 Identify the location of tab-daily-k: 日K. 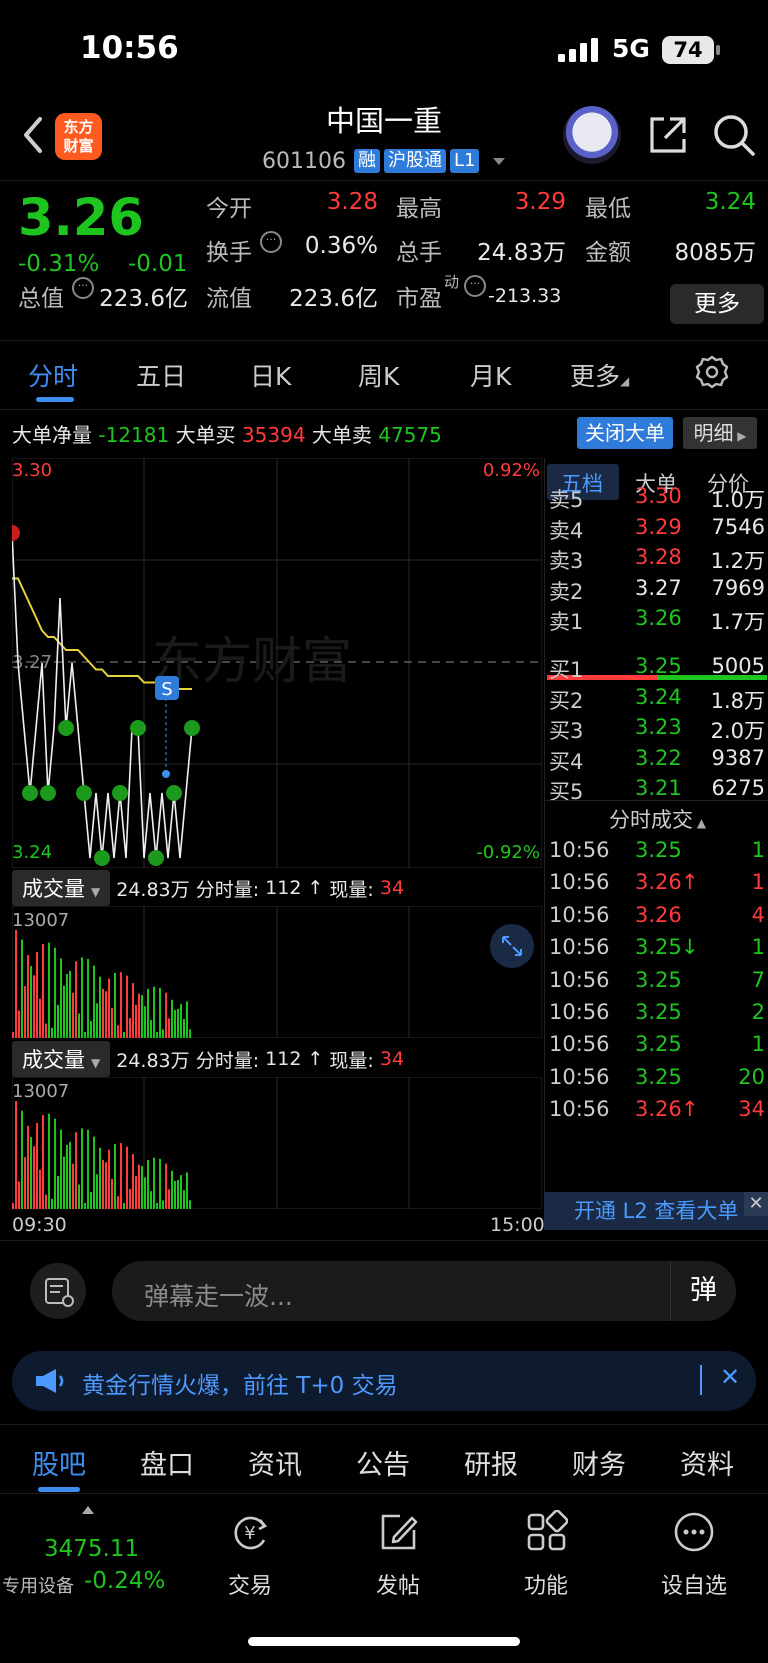
(270, 375).